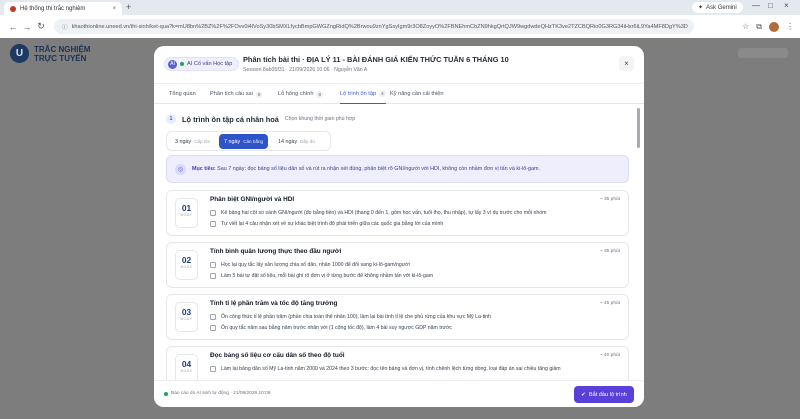 The image size is (800, 419). What do you see at coordinates (609, 199) in the screenshot?
I see `day-duration: ~ 35 phút` at bounding box center [609, 199].